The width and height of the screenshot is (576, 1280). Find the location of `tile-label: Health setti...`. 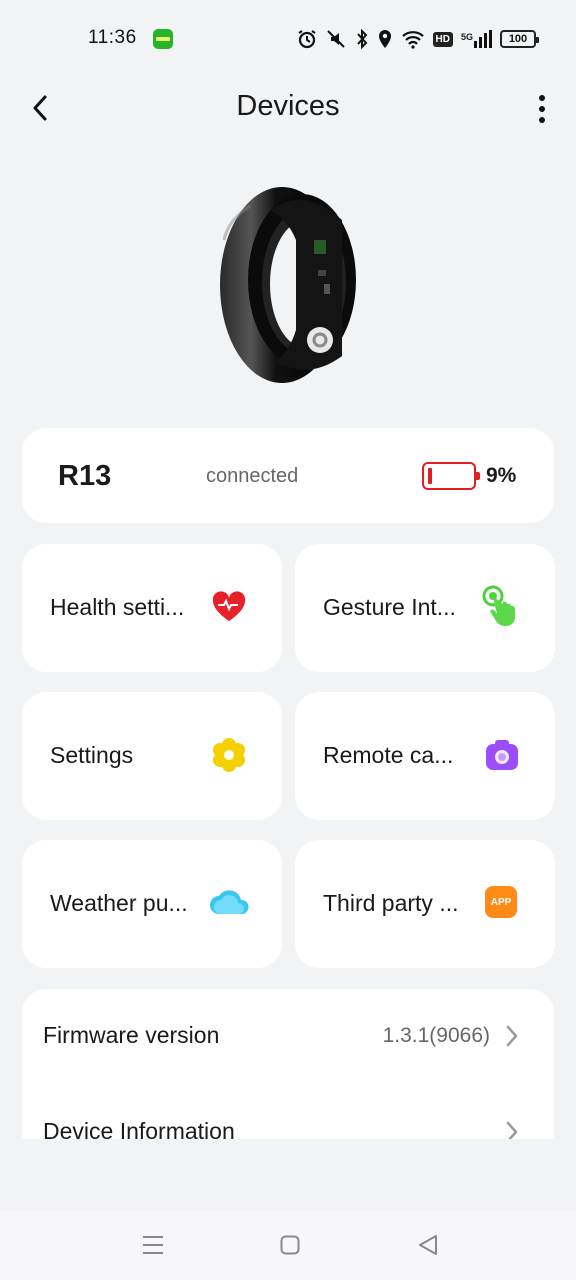

tile-label: Health setti... is located at coordinates (117, 607).